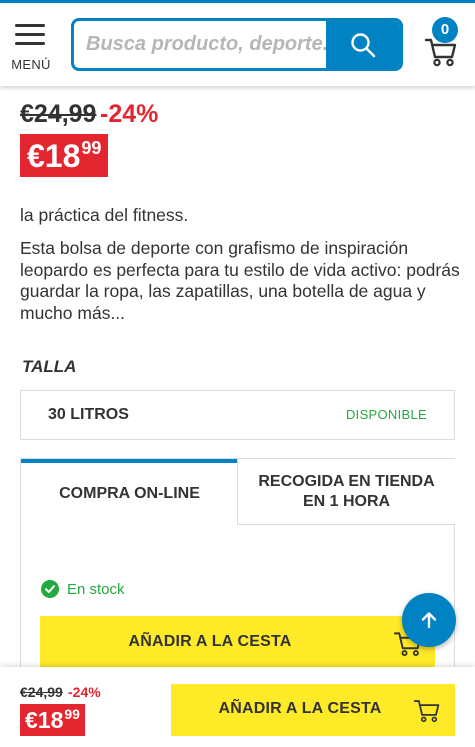  Describe the element at coordinates (96, 589) in the screenshot. I see `stock-text: En stock` at that location.